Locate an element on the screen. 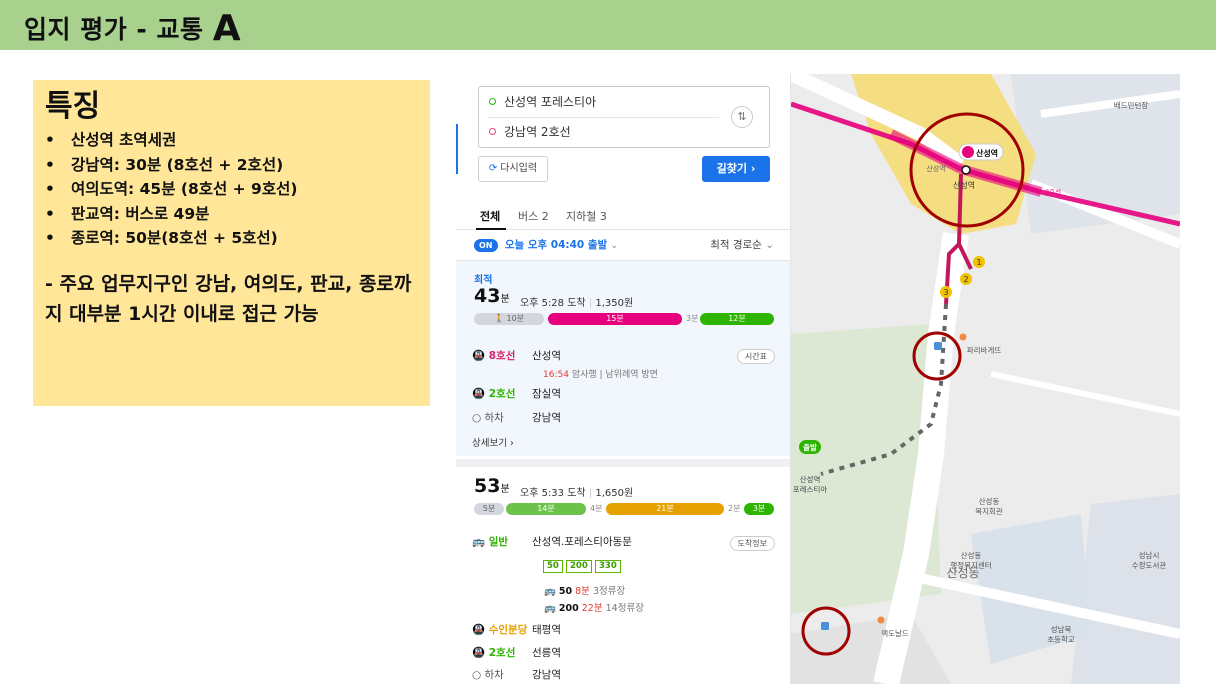 The image size is (1216, 684). timetable-button: 시간표 is located at coordinates (755, 356).